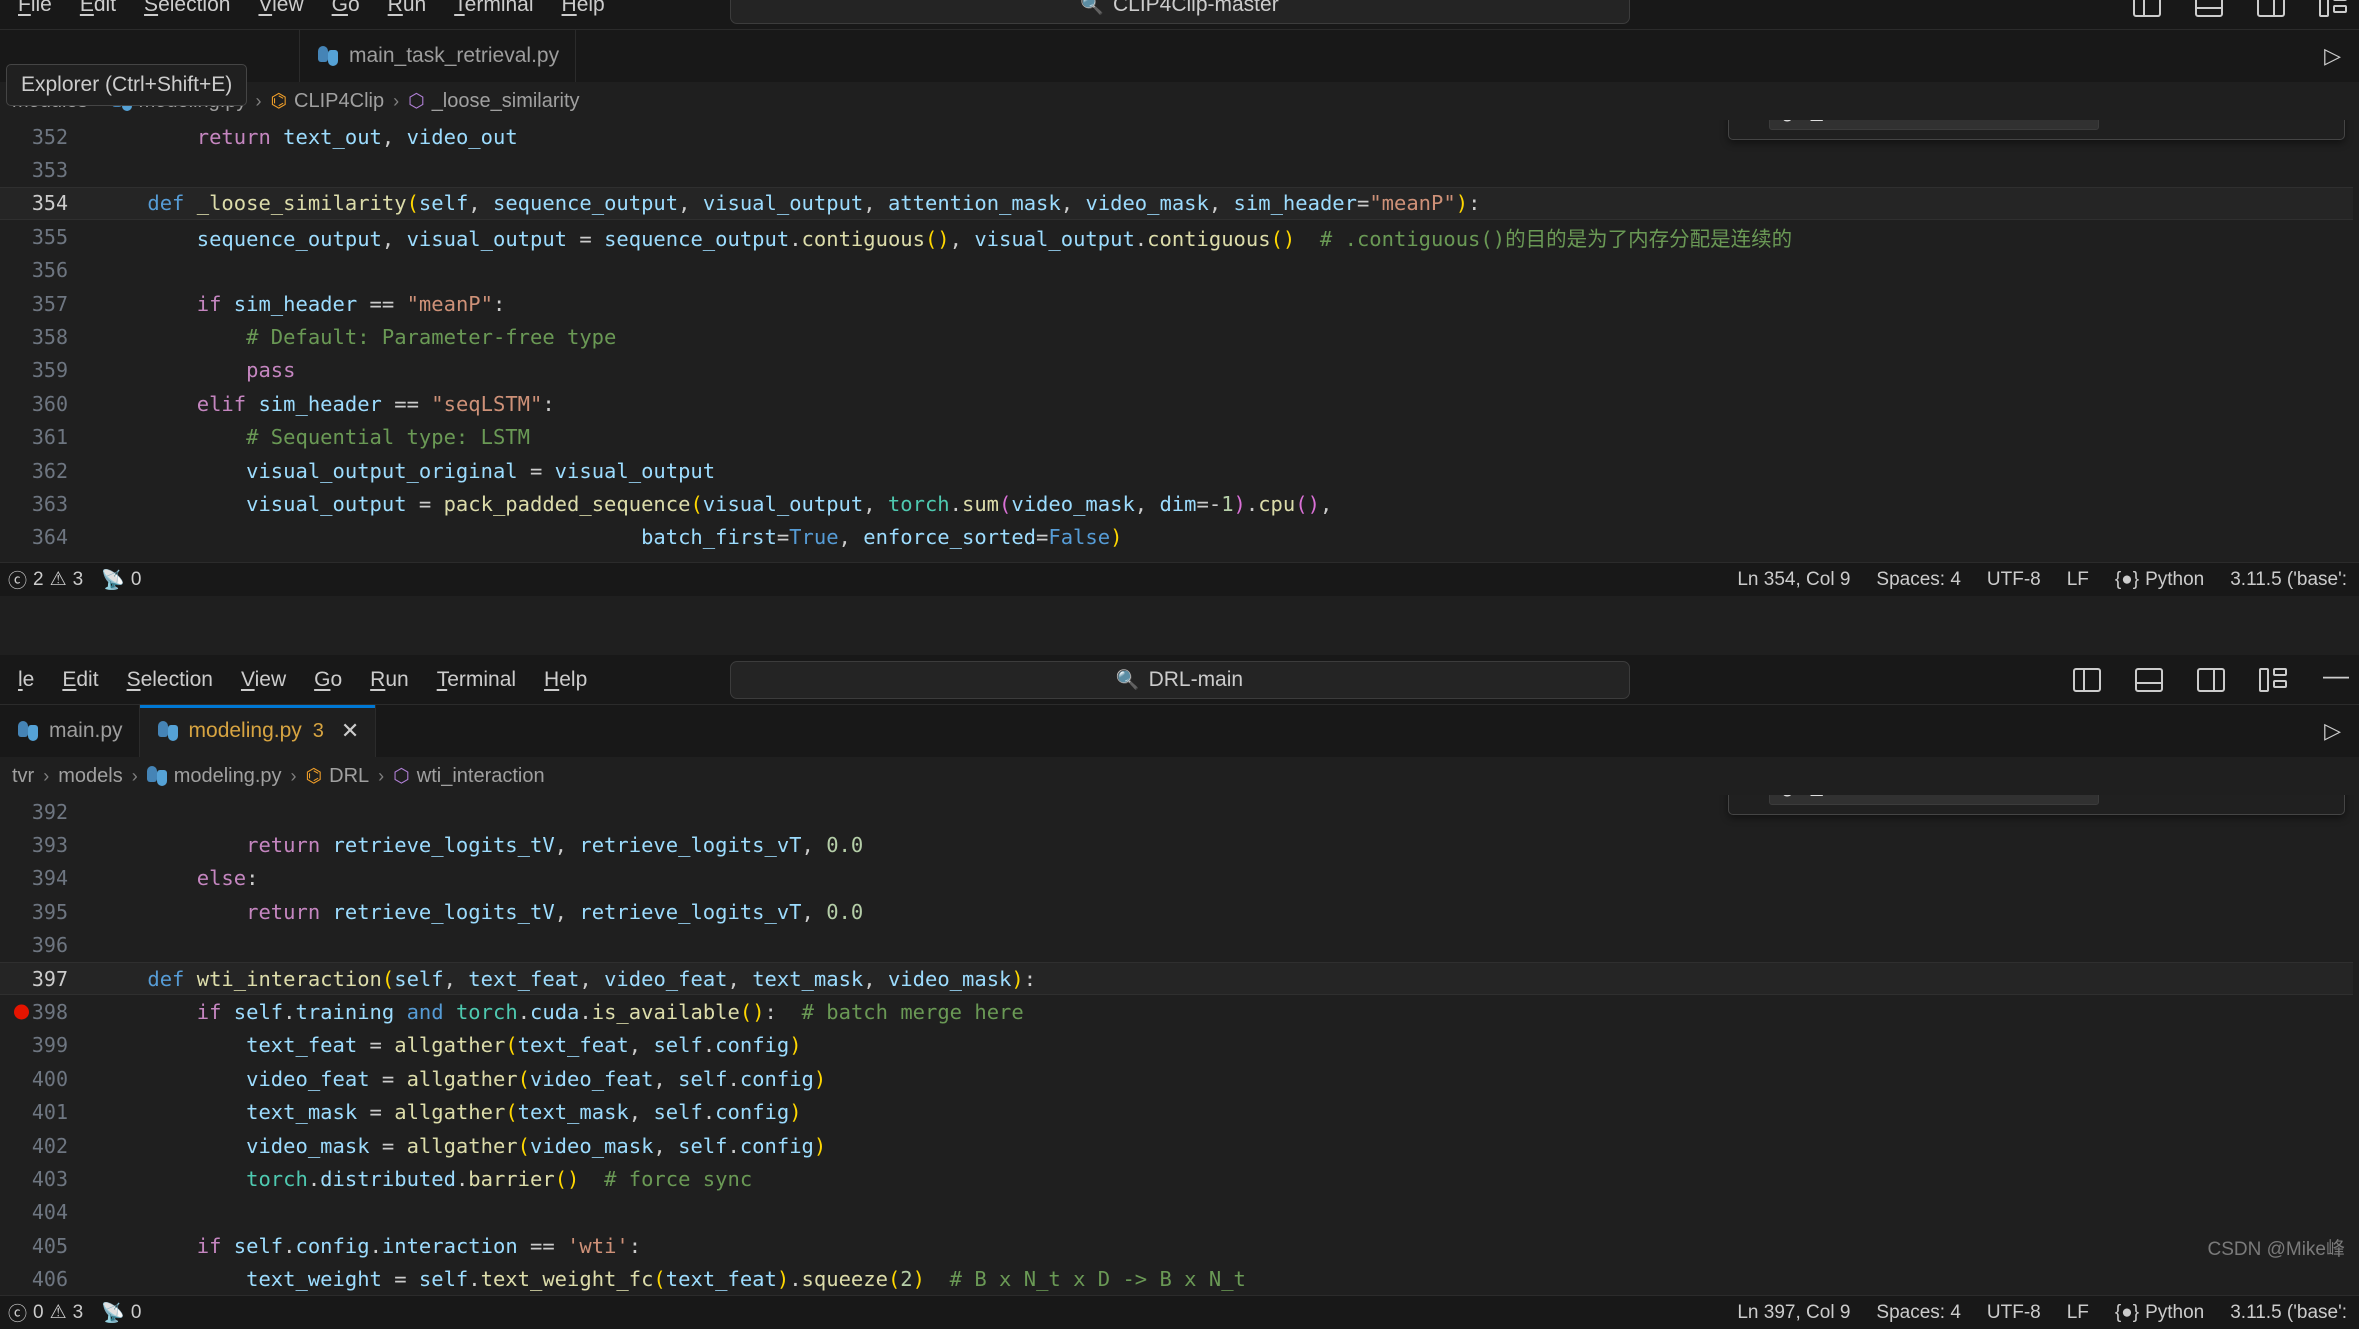 Image resolution: width=2359 pixels, height=1329 pixels. Describe the element at coordinates (2078, 580) in the screenshot. I see `eol-top: LF` at that location.